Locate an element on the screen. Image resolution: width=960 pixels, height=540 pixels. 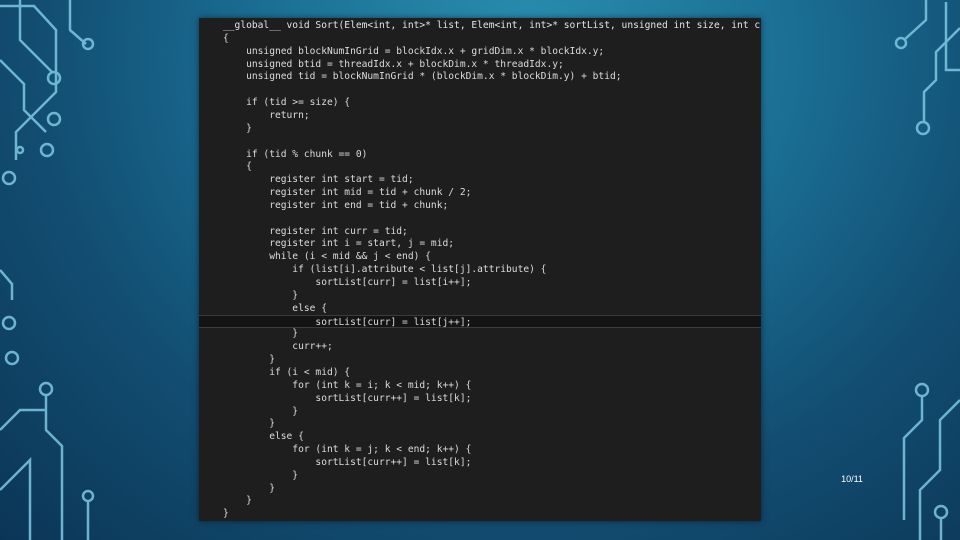
code-line: register int end = tid + chunk; is located at coordinates (480, 205).